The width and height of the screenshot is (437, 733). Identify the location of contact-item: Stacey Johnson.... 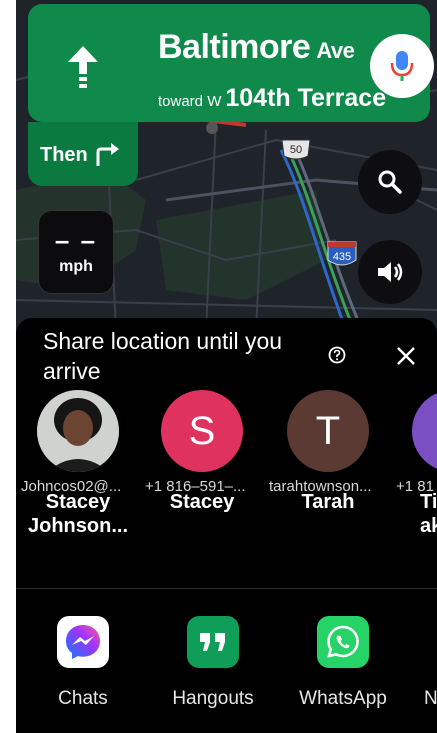
(78, 464).